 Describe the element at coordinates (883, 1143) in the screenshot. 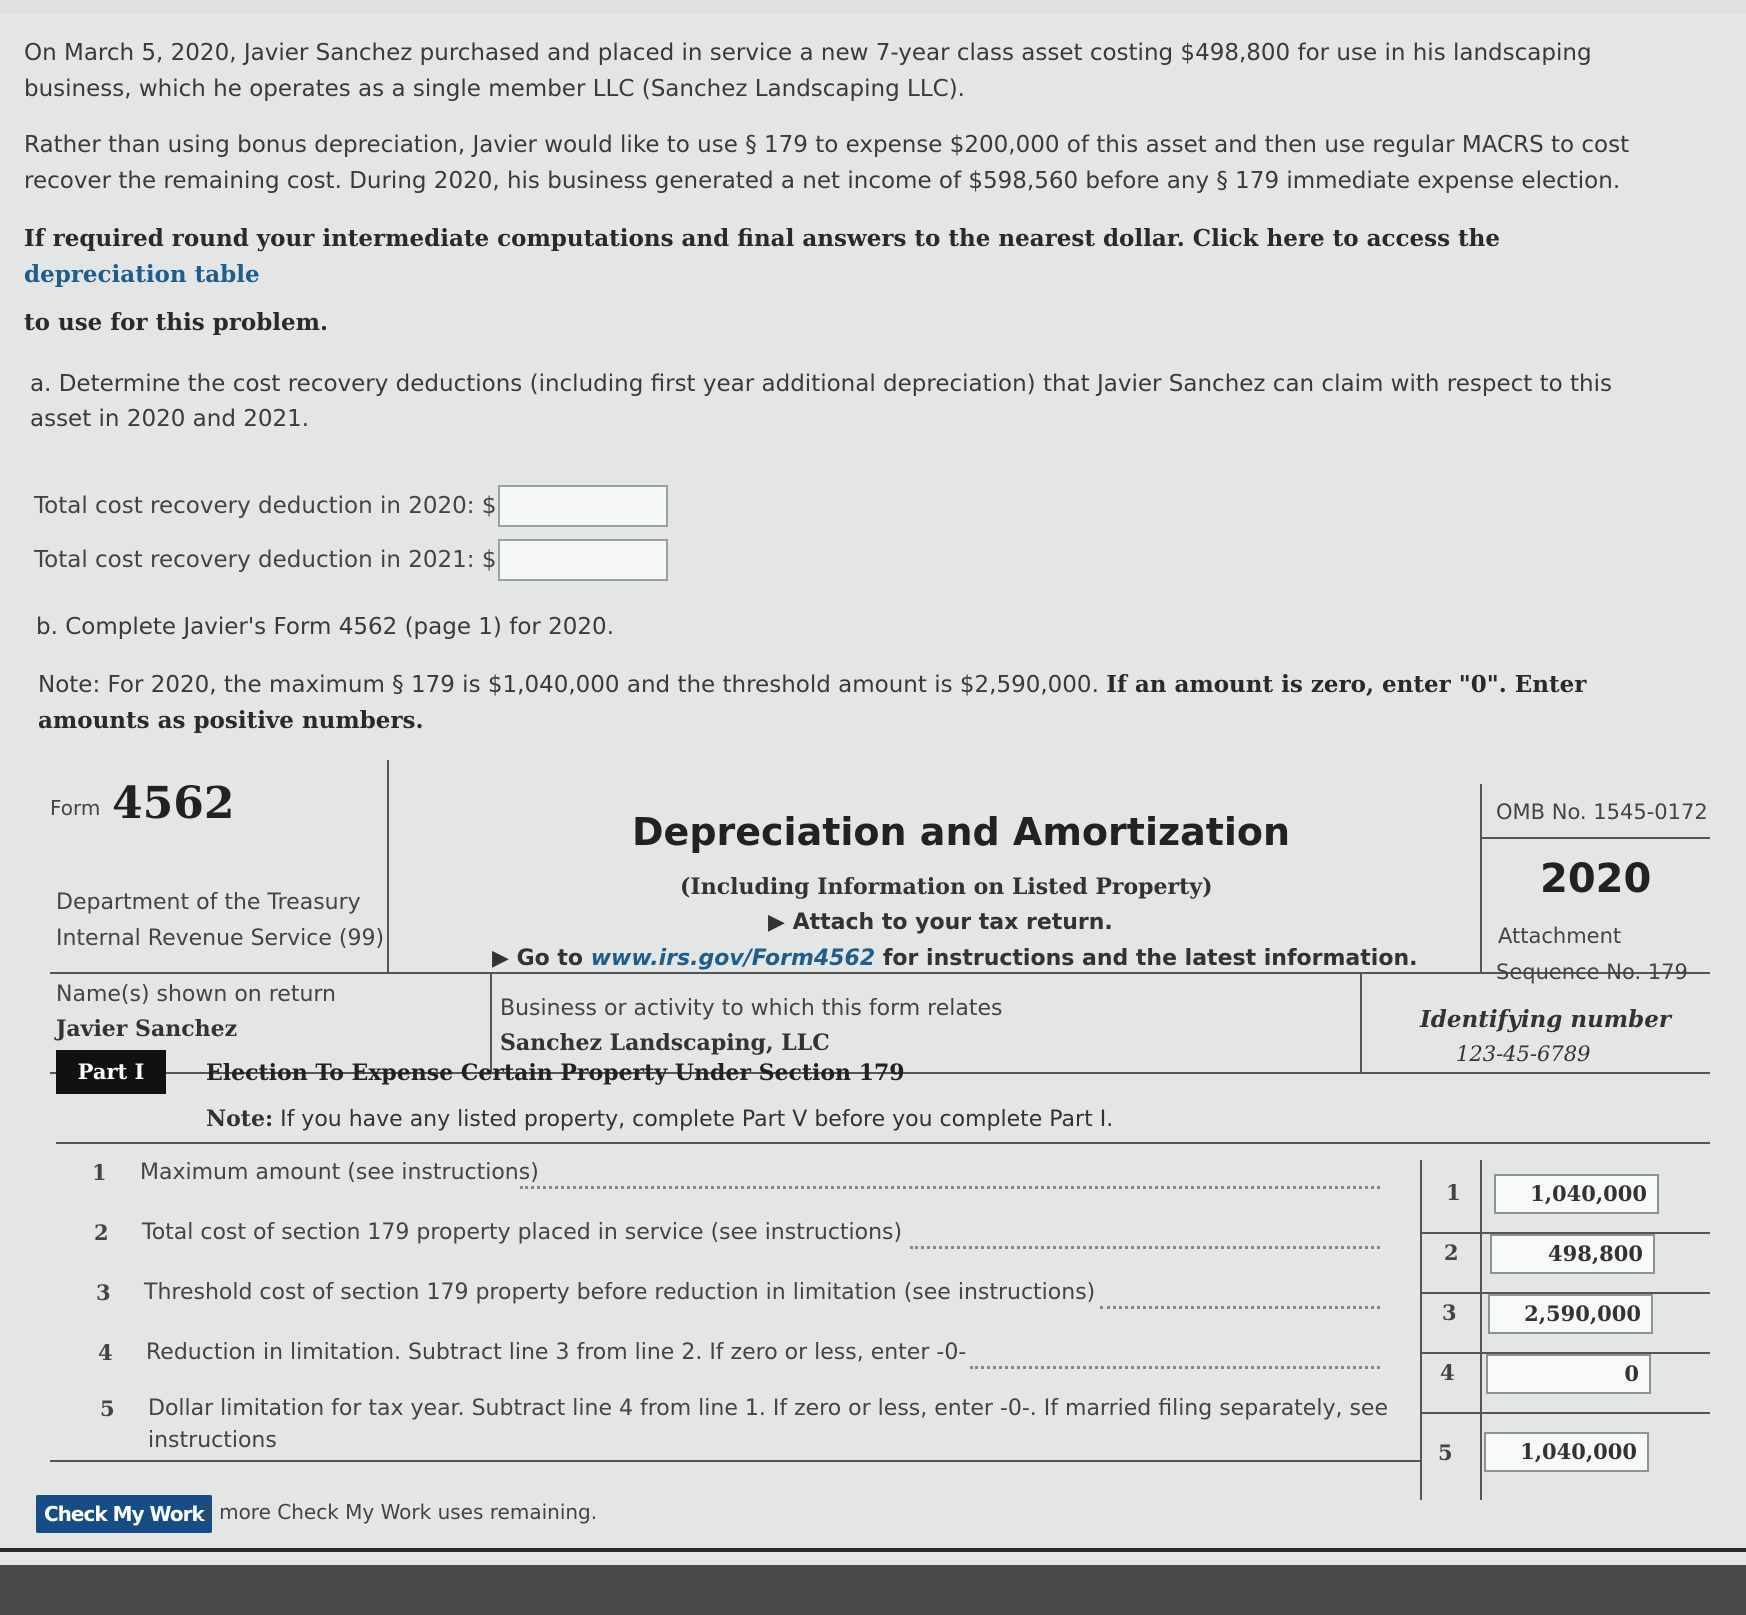

I see `part-i-divider` at that location.